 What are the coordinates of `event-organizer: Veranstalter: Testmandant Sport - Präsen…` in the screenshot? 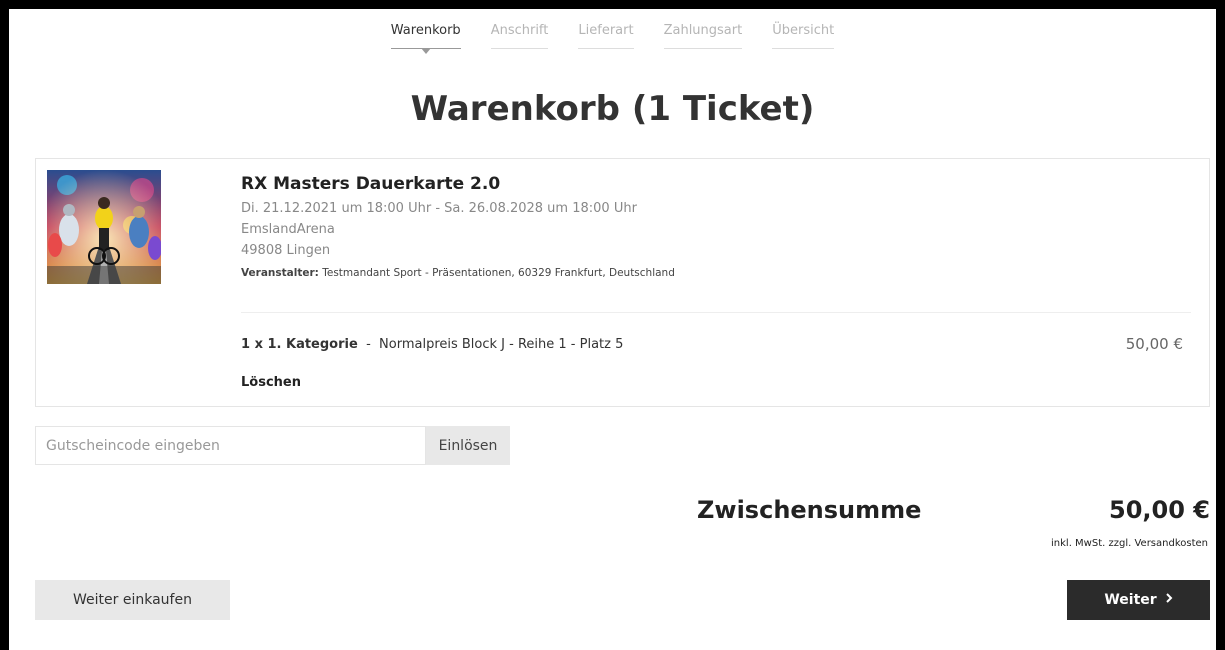 It's located at (458, 273).